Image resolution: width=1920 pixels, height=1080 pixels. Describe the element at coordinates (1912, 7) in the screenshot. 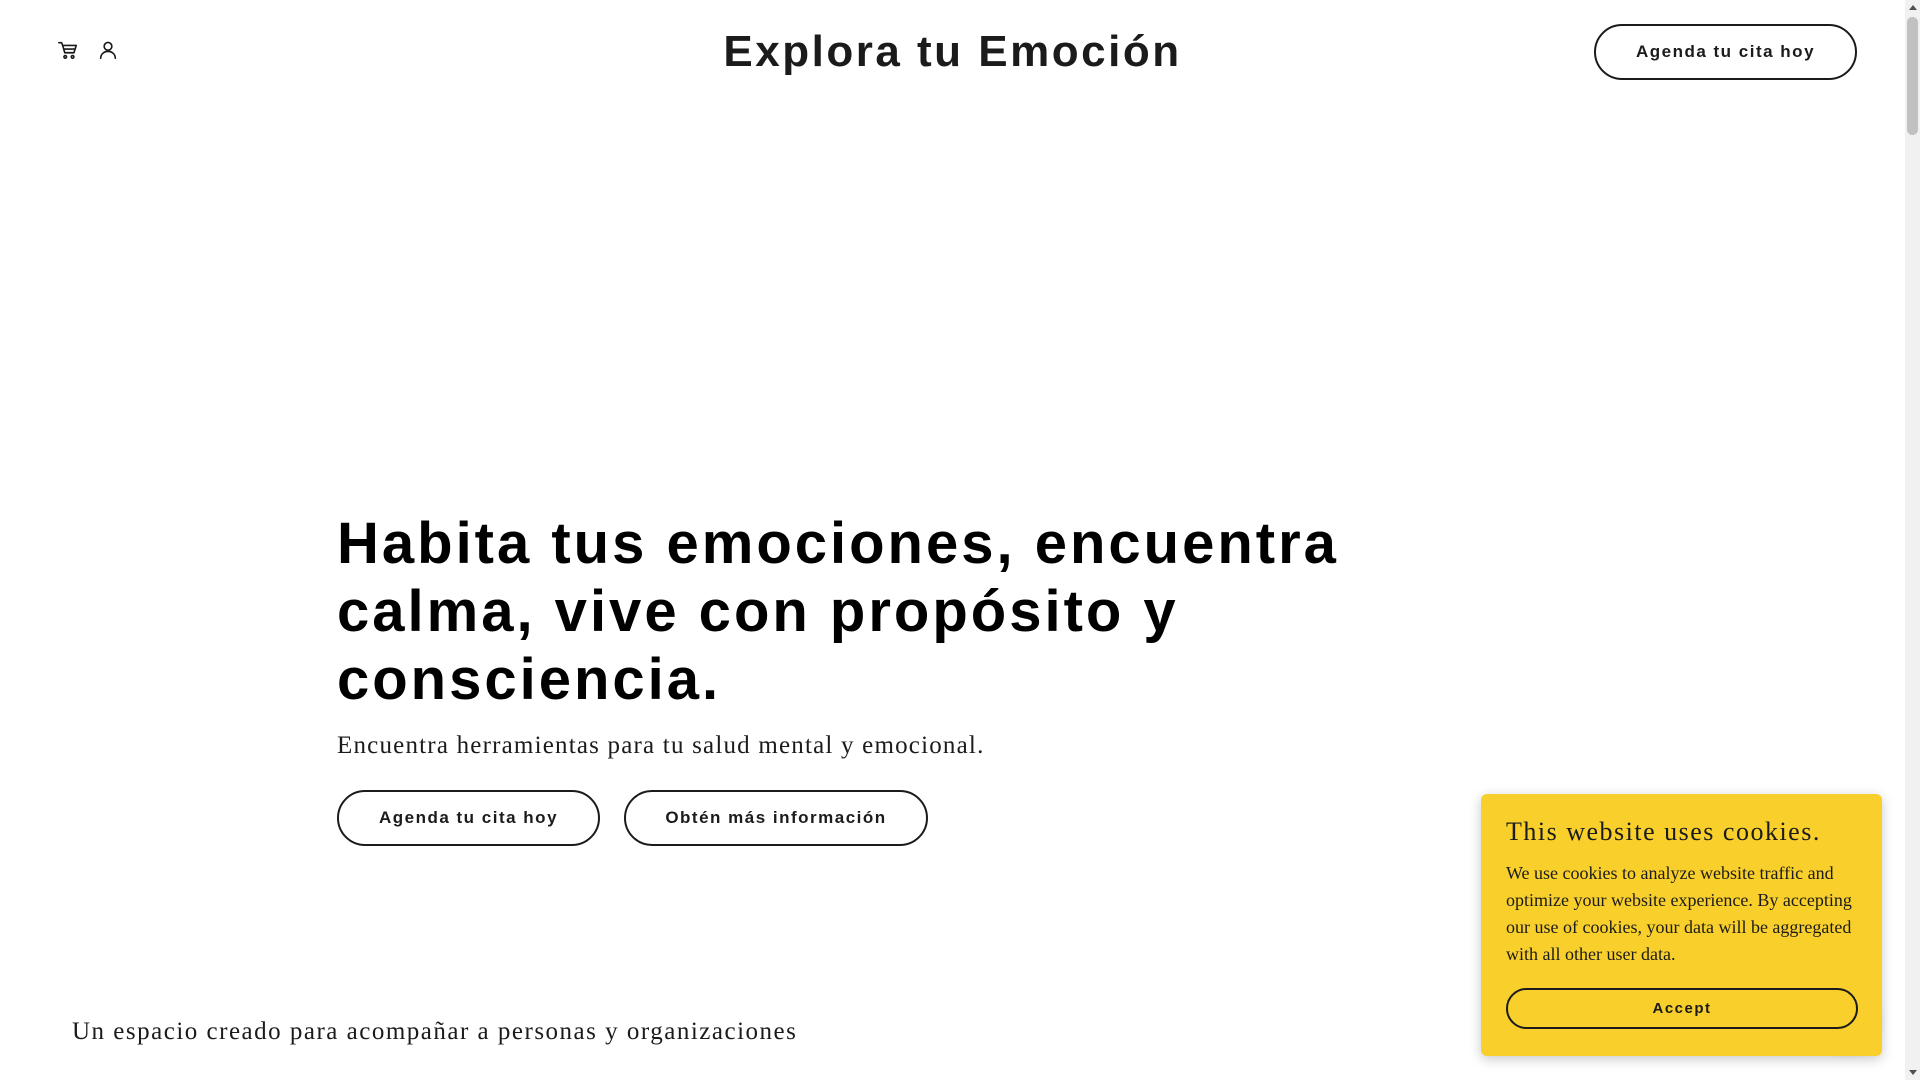

I see `scroll-up-arrow-icon` at that location.